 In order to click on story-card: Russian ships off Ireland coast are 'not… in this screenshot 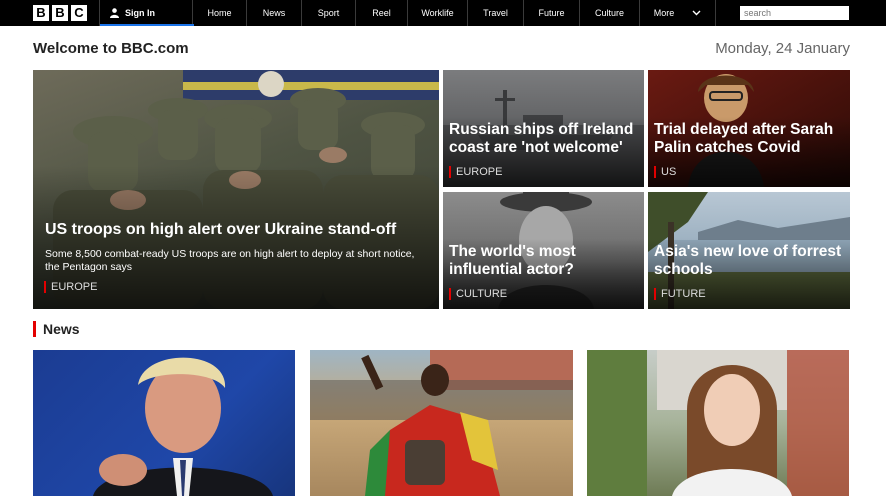, I will do `click(543, 128)`.